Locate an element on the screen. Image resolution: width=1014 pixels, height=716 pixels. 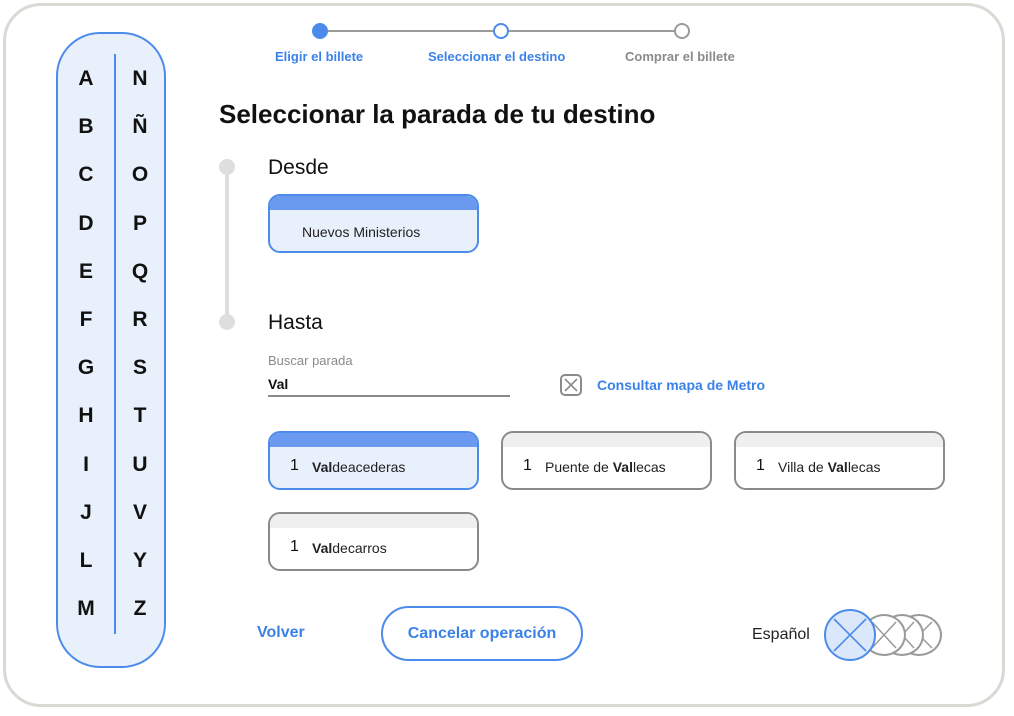
cancel-button: Cancelar operación is located at coordinates (482, 633).